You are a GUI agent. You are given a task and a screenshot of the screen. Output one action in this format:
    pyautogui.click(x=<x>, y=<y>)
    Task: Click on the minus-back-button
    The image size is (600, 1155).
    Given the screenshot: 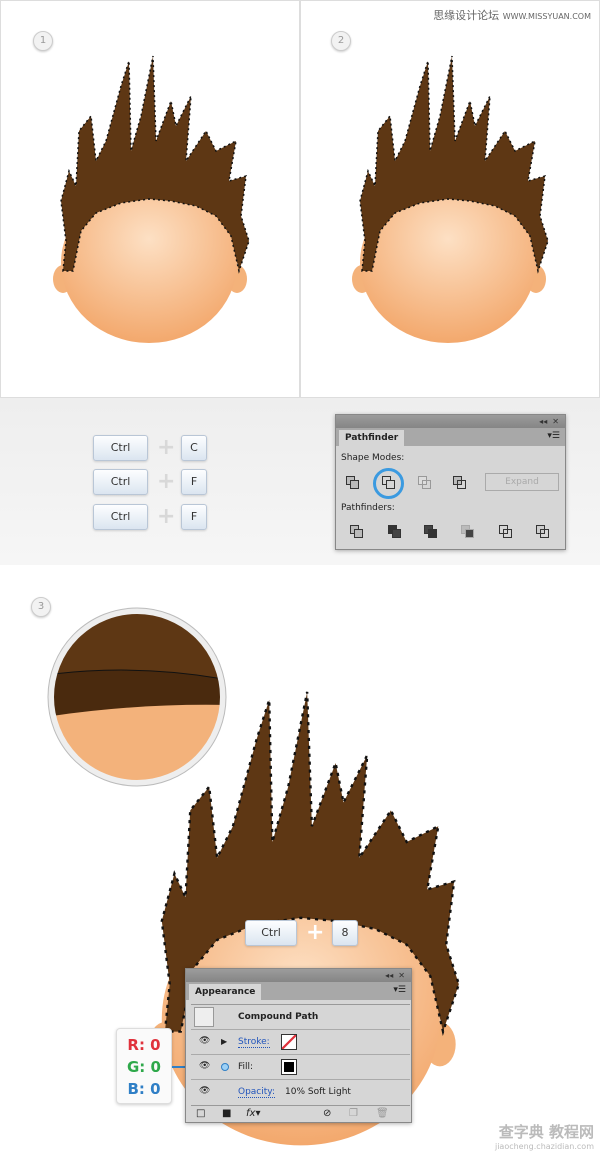 What is the action you would take?
    pyautogui.click(x=543, y=532)
    